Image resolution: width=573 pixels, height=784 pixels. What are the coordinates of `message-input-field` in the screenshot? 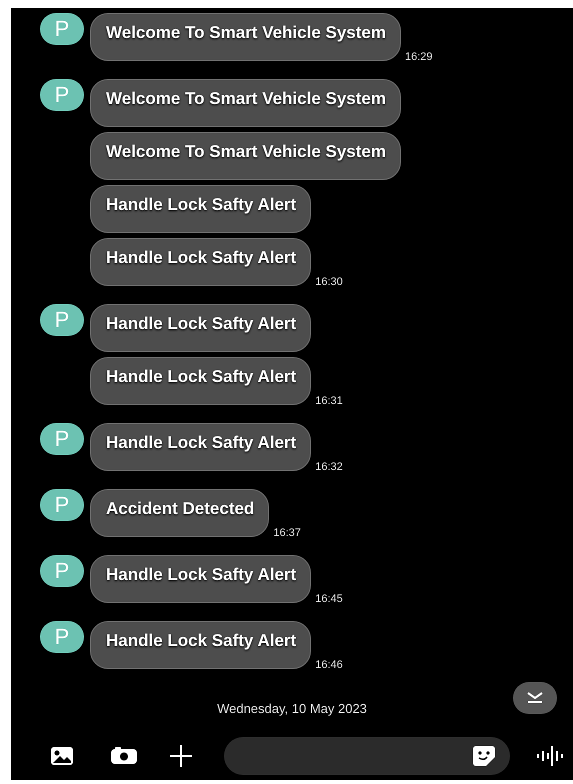 It's located at (367, 755).